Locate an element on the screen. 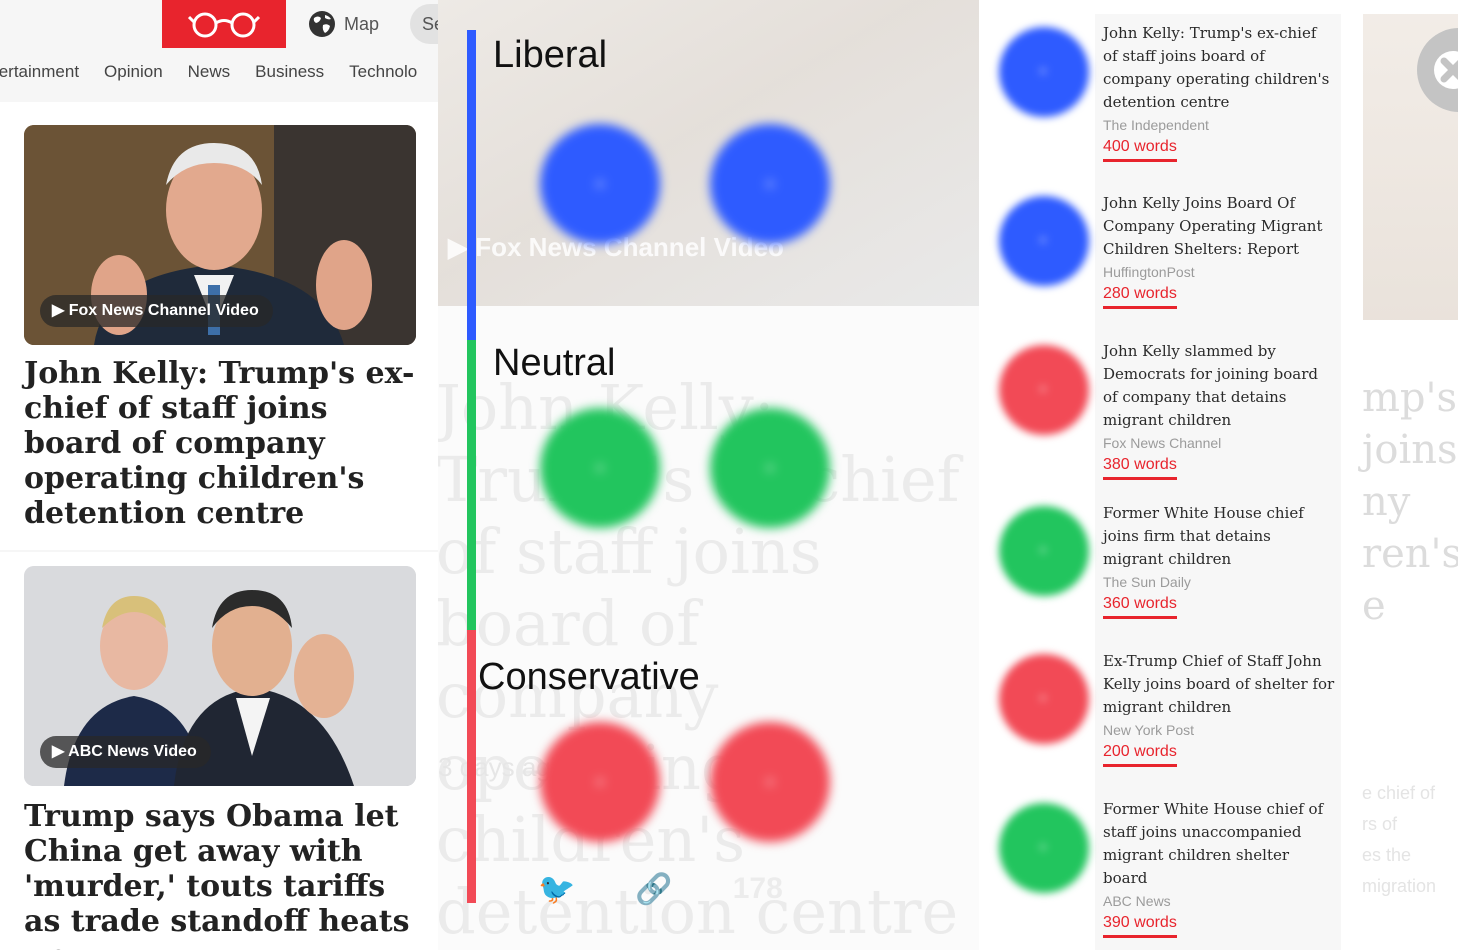 The height and width of the screenshot is (950, 1458). neutral-label: Neutral is located at coordinates (554, 363).